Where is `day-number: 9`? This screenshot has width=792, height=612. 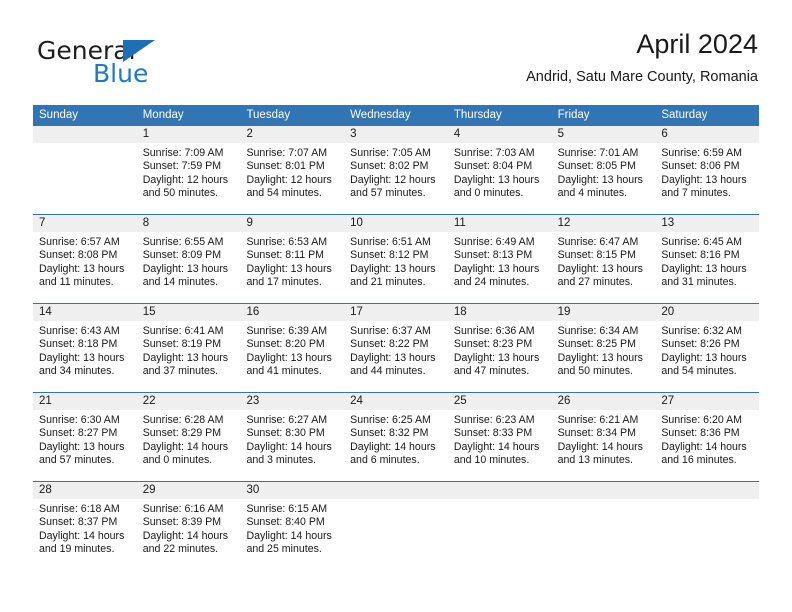 day-number: 9 is located at coordinates (292, 223).